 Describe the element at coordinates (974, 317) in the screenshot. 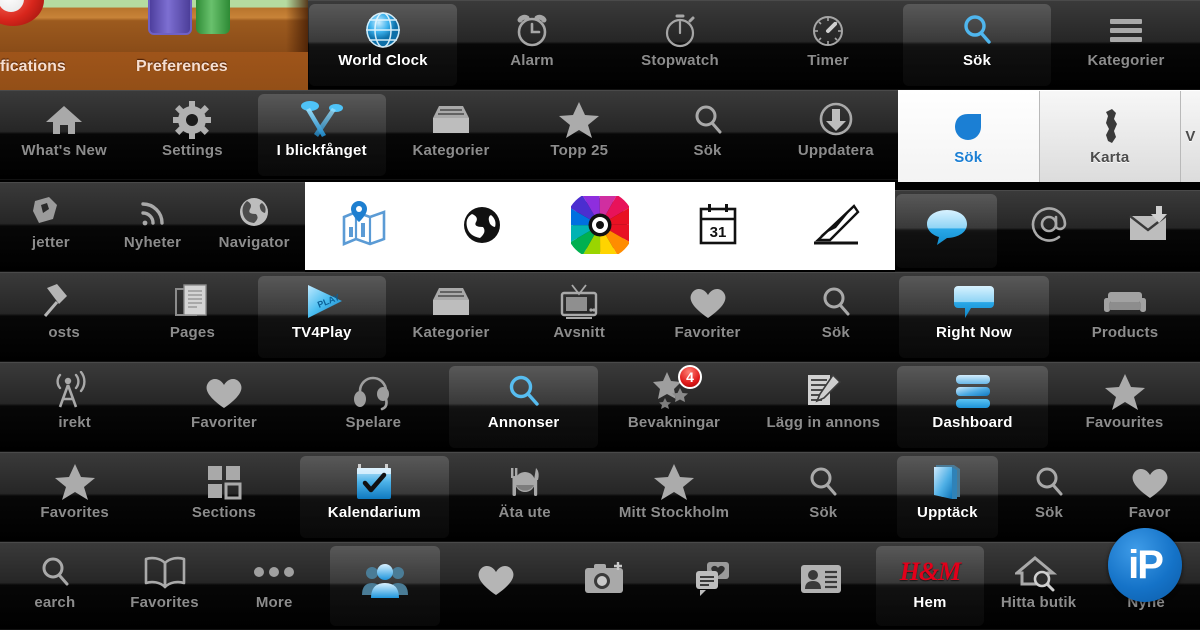

I see `tab-right-now: Right Now` at that location.